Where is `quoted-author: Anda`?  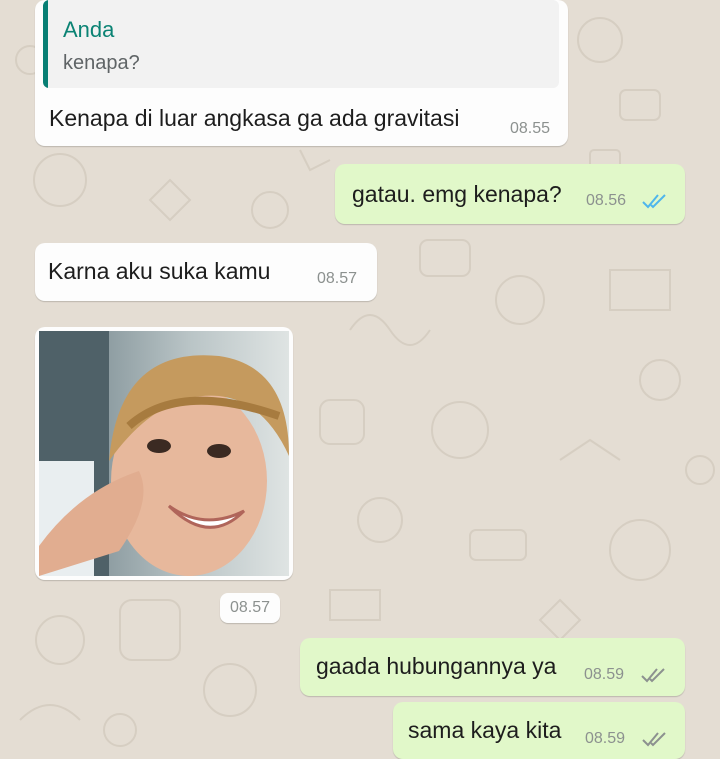
quoted-author: Anda is located at coordinates (89, 29).